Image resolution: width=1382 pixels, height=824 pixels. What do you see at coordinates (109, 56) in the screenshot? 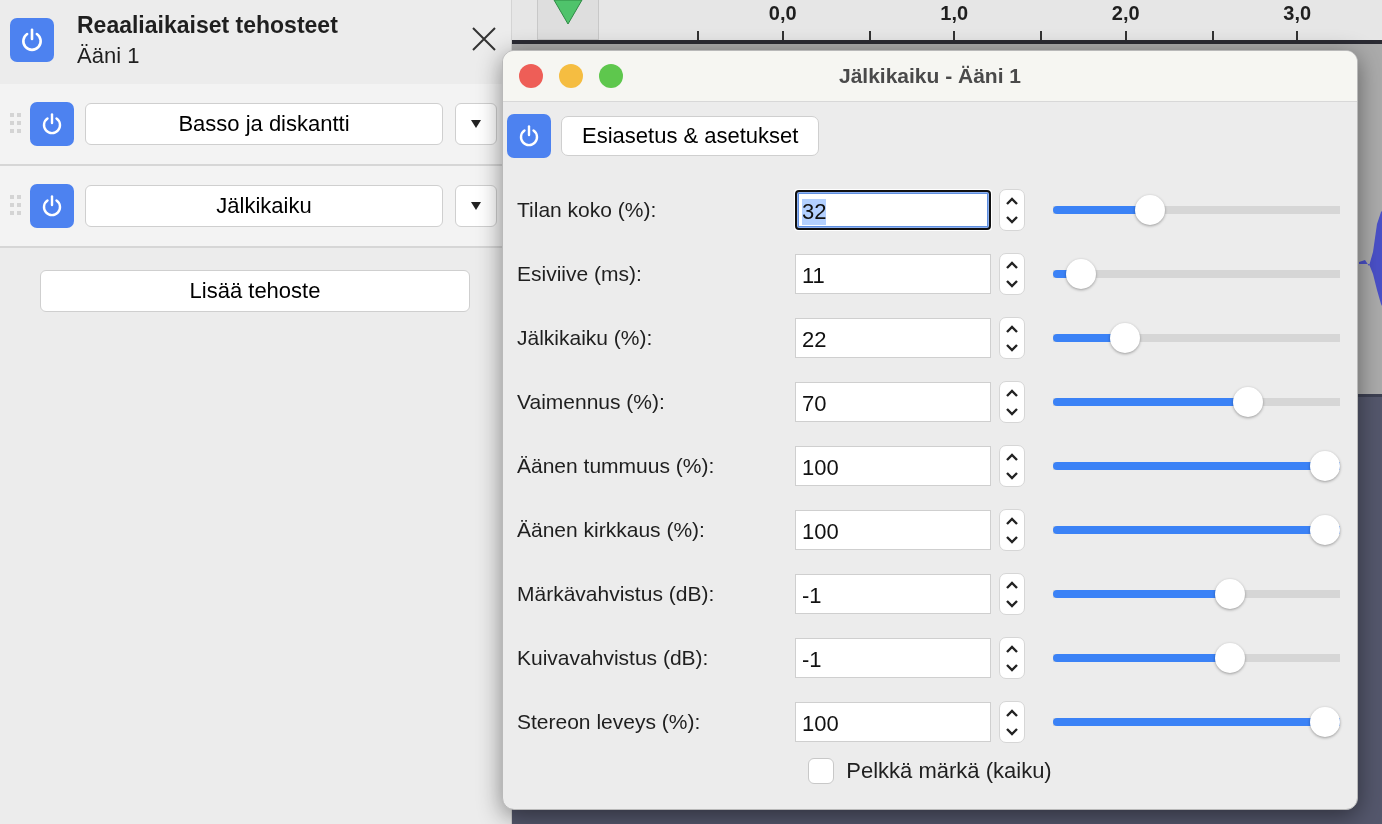
I see `panel-subtitle: Ääni 1` at bounding box center [109, 56].